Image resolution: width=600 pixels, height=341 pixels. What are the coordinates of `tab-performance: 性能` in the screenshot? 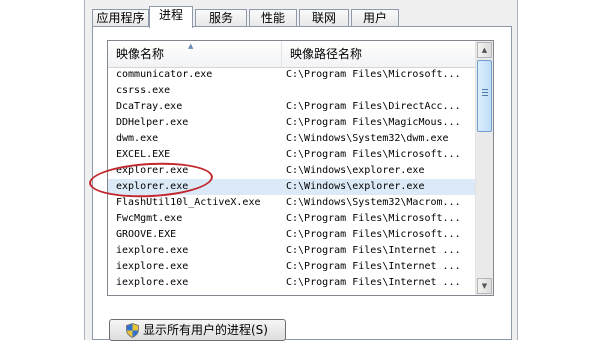 It's located at (273, 18).